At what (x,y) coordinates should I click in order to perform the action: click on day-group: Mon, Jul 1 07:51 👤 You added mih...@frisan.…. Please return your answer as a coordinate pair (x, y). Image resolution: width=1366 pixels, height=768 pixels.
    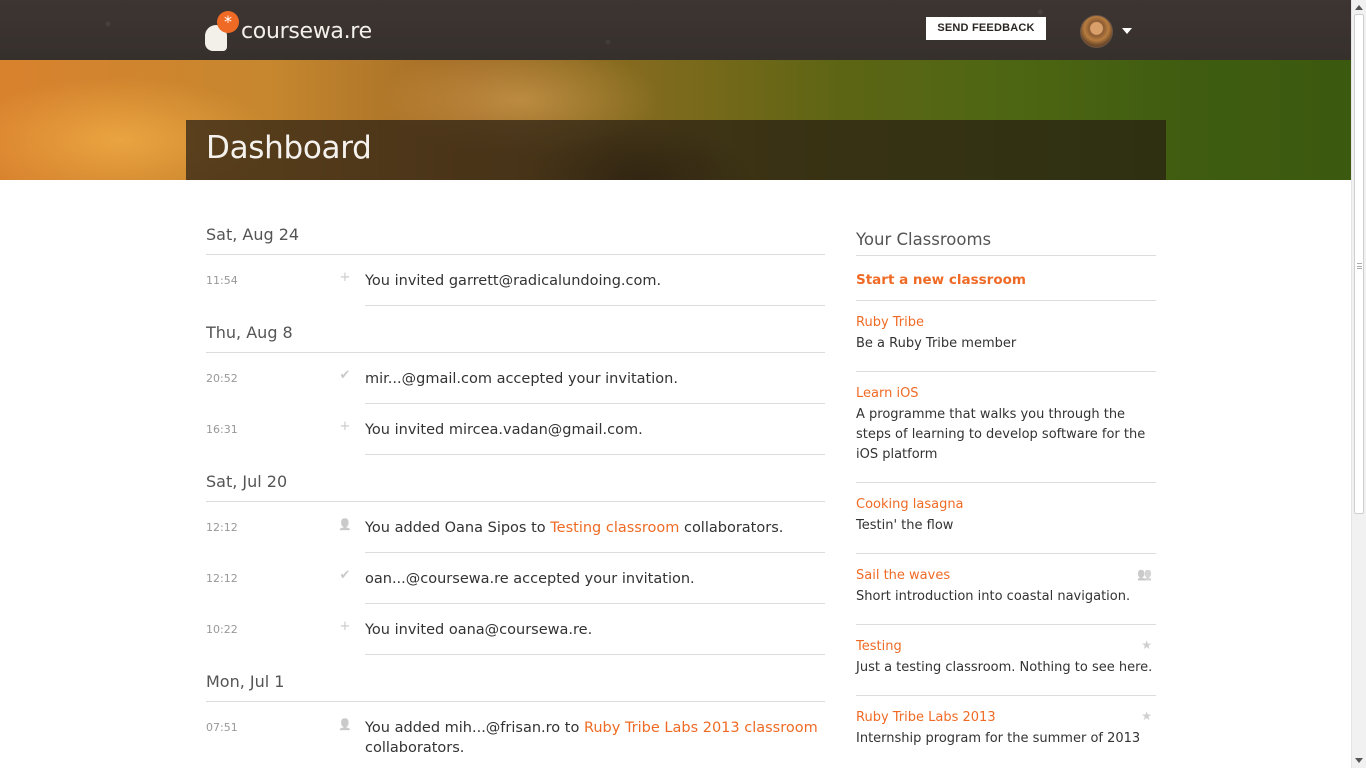
    Looking at the image, I should click on (515, 717).